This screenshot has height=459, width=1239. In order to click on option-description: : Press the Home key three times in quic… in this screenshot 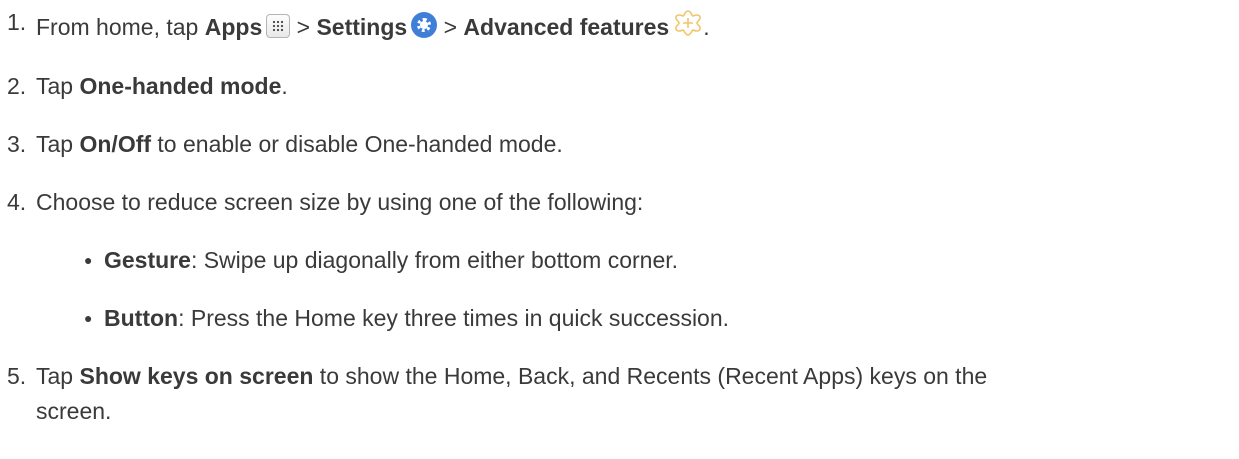, I will do `click(454, 318)`.